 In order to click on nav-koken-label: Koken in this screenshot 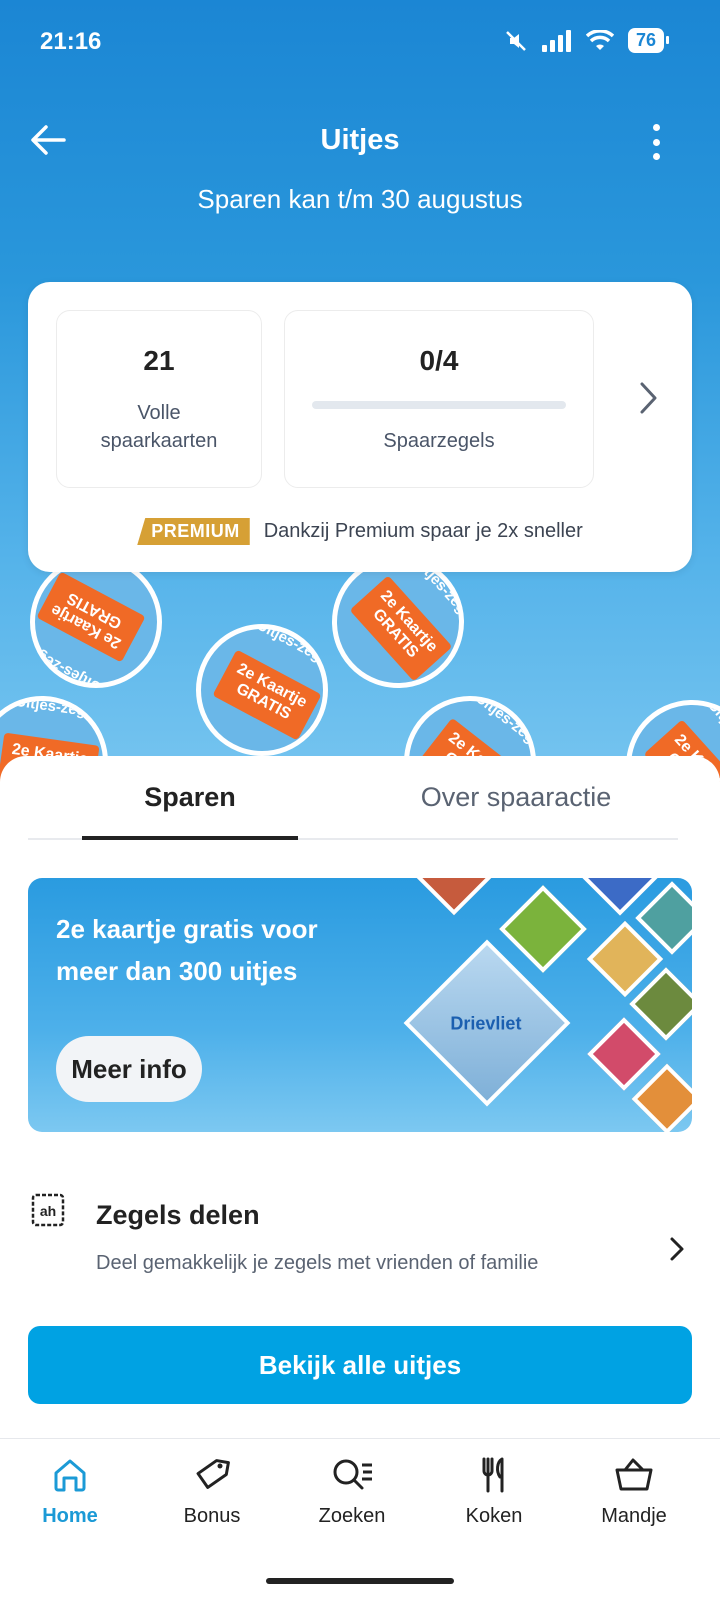, I will do `click(494, 1516)`.